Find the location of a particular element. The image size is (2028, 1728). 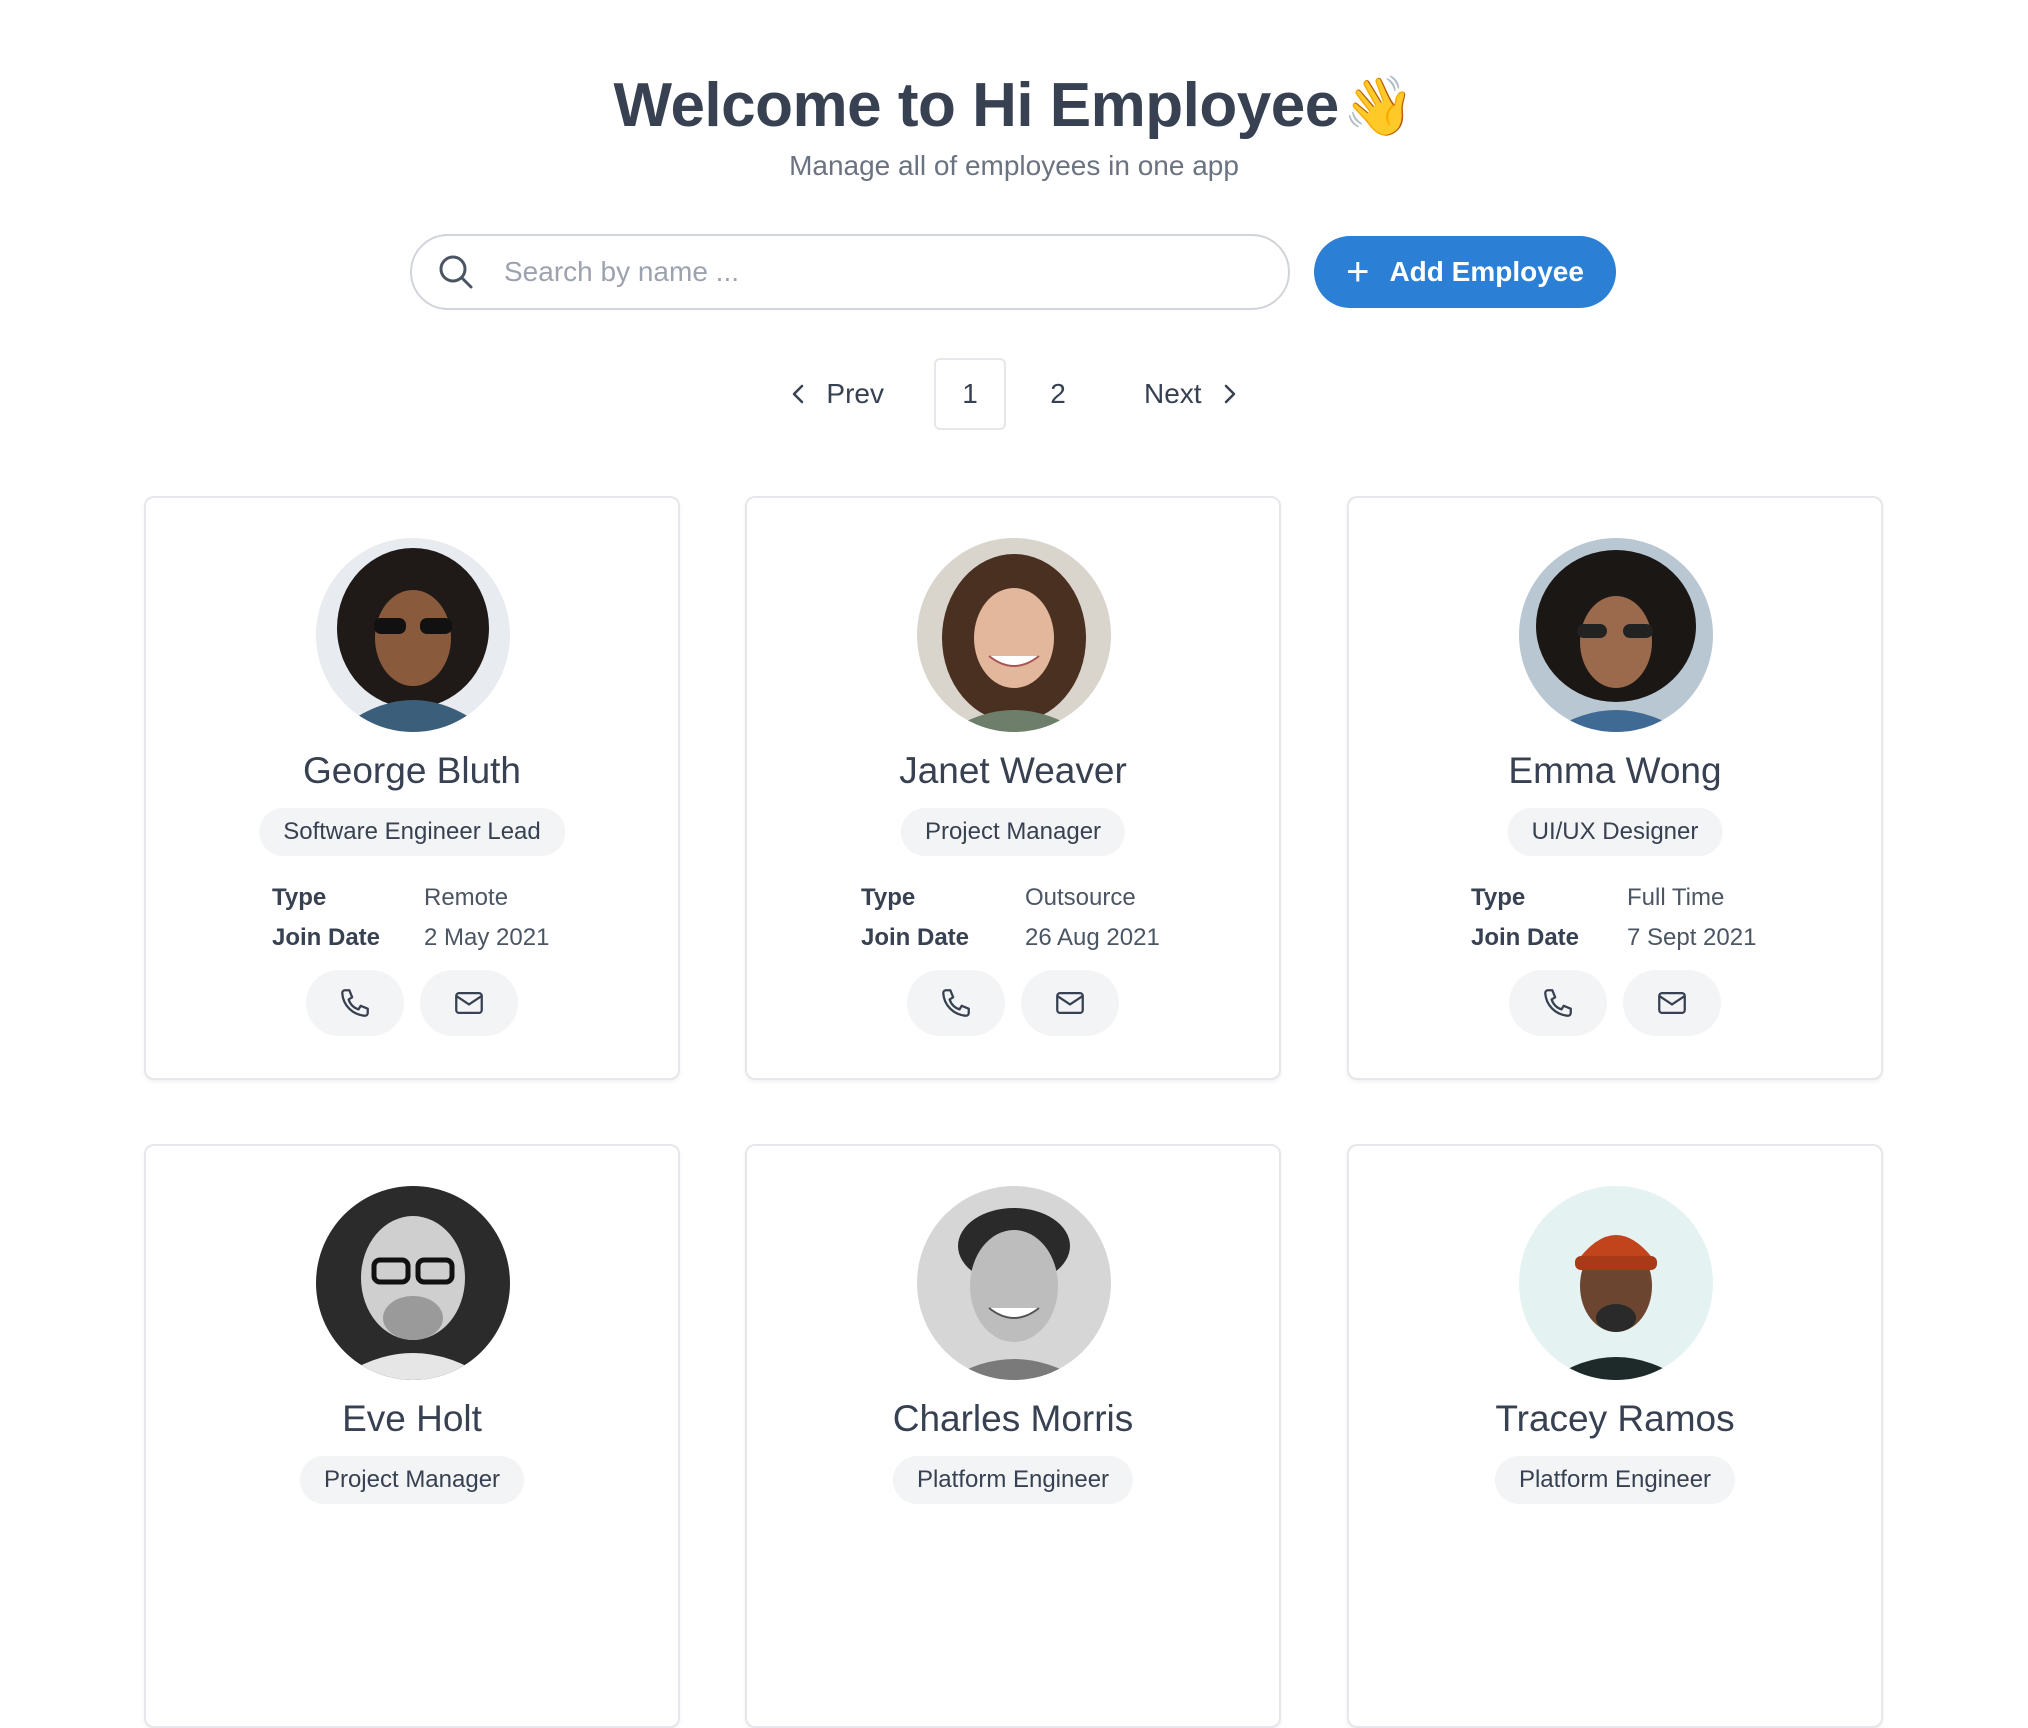

page-2-button: 2 is located at coordinates (1058, 394).